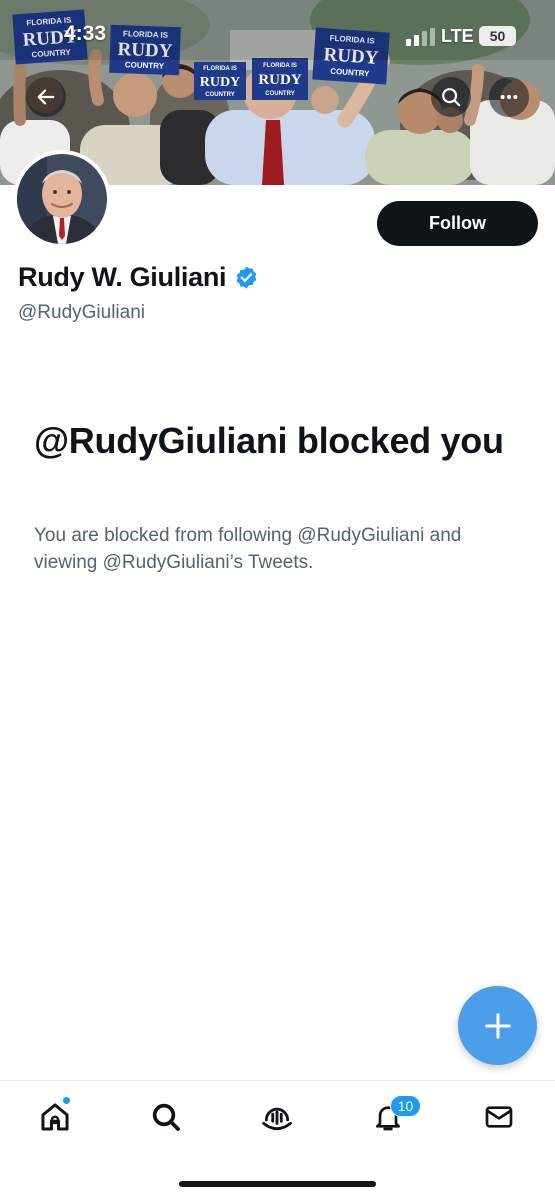  What do you see at coordinates (279, 80) in the screenshot?
I see `sign-4-main: RUDY` at bounding box center [279, 80].